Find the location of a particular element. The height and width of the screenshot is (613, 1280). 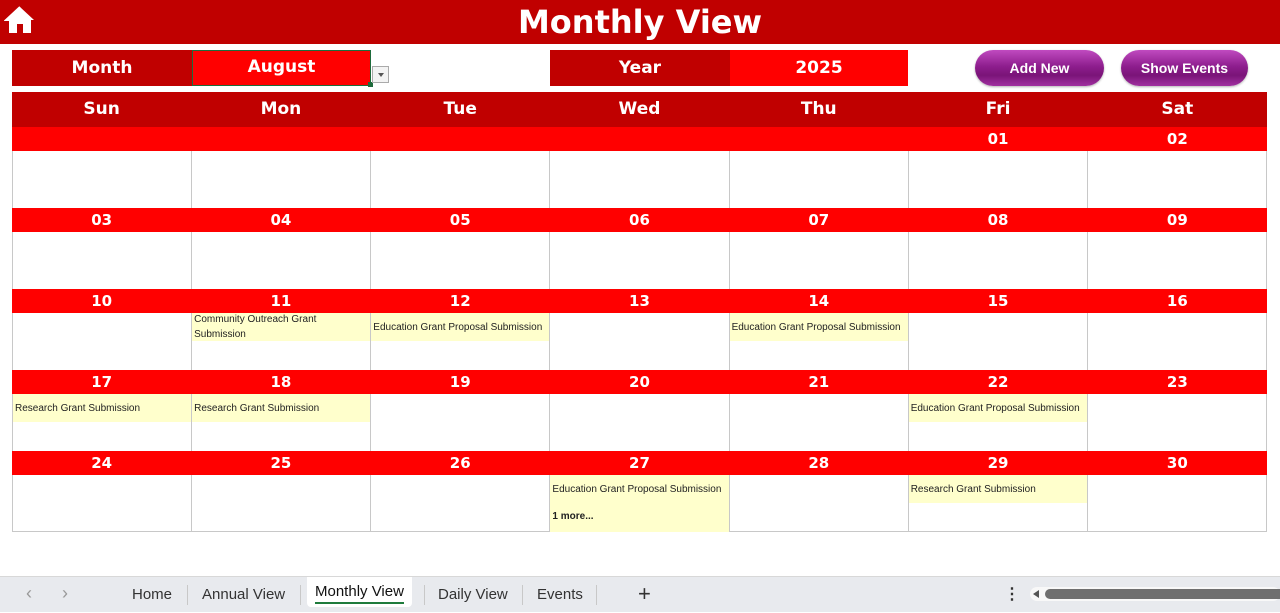

tab-events: Events is located at coordinates (560, 595).